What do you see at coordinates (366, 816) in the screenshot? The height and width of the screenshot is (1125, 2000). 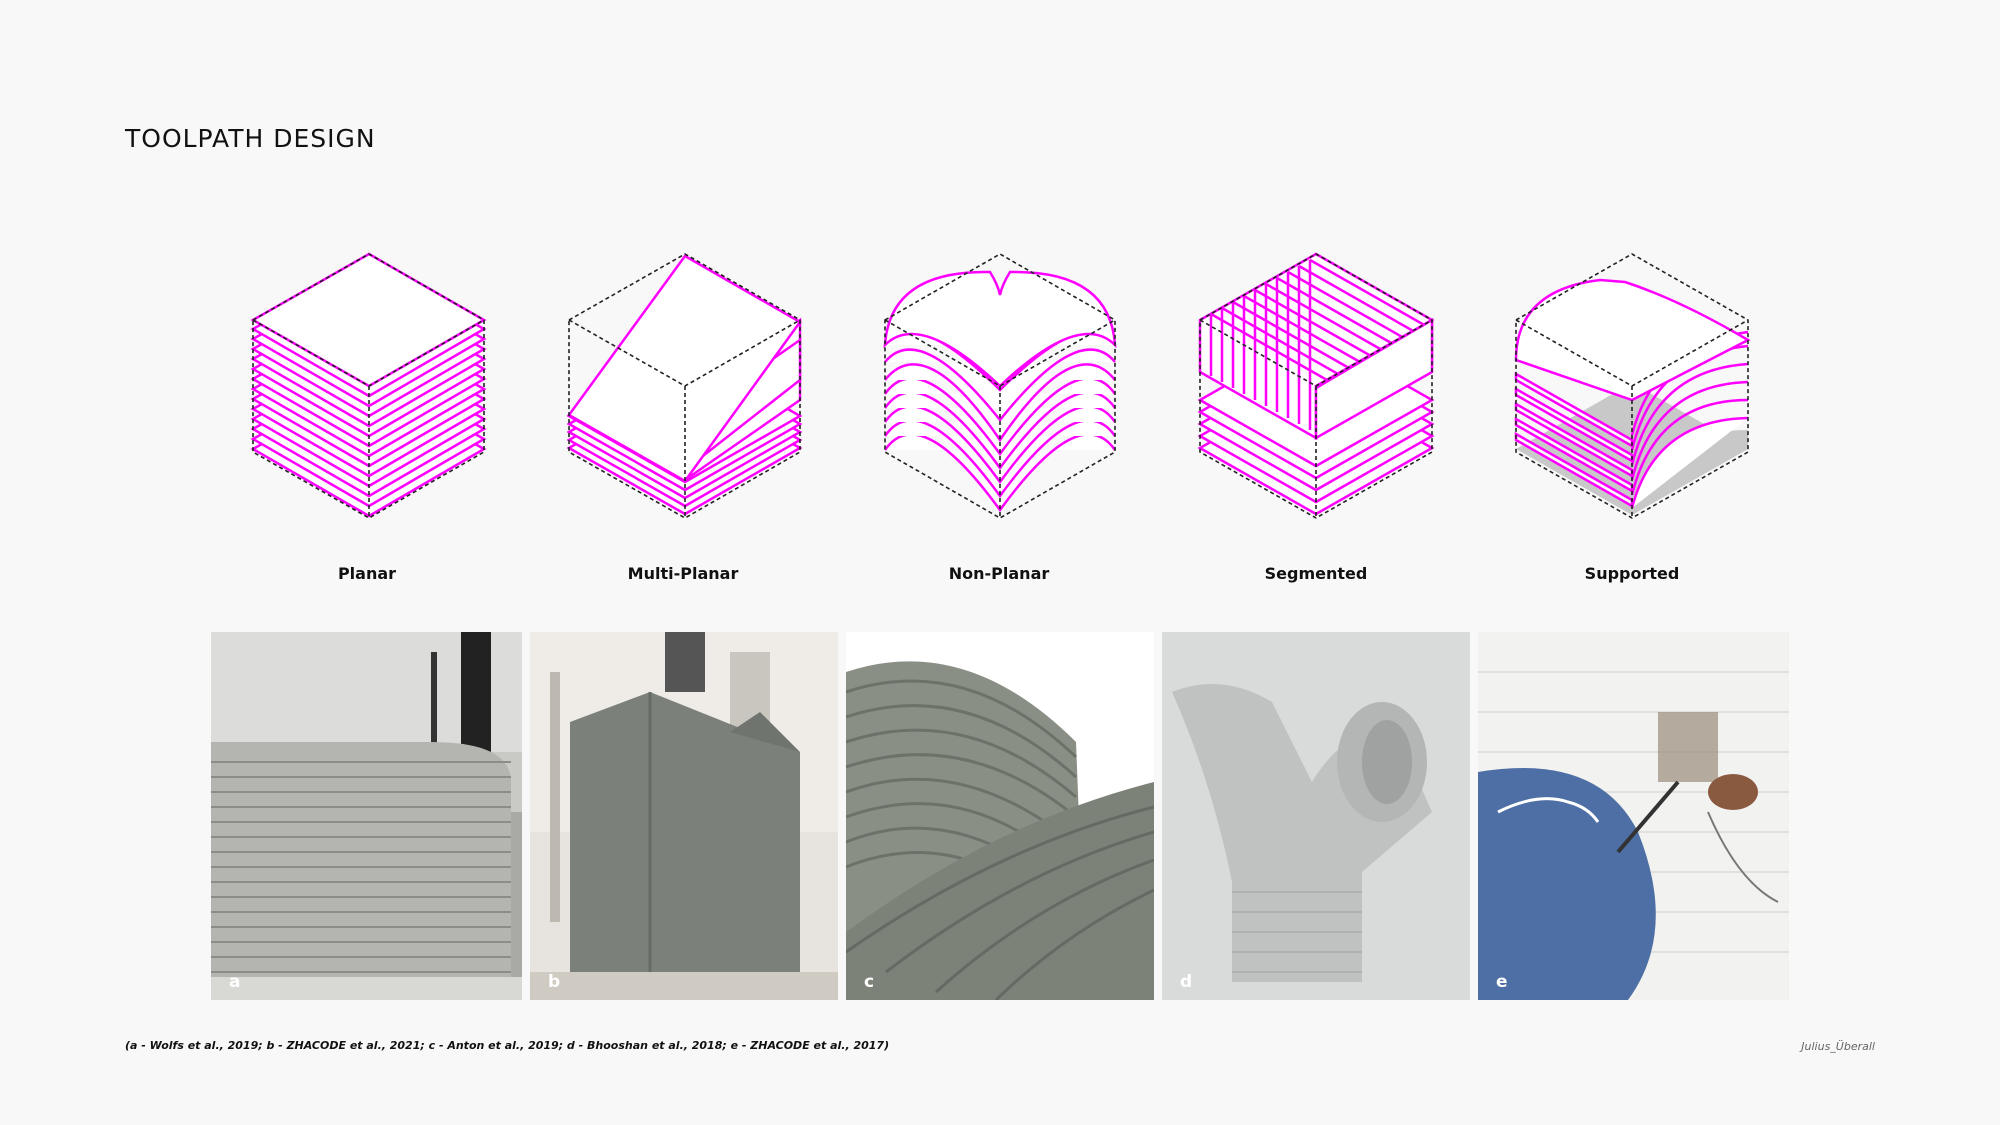 I see `photo-a: a` at bounding box center [366, 816].